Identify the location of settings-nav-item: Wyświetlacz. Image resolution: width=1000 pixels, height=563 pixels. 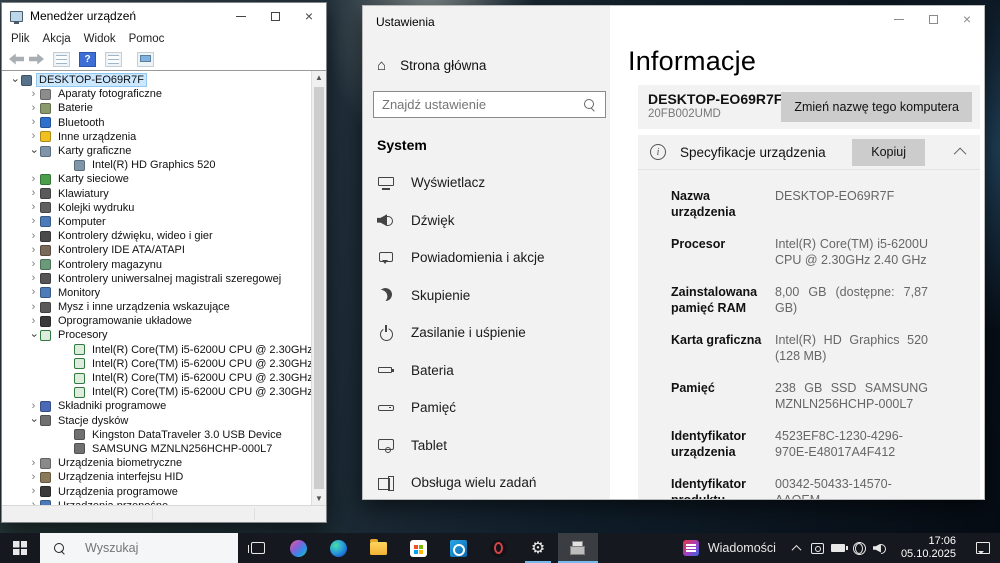
(486, 183).